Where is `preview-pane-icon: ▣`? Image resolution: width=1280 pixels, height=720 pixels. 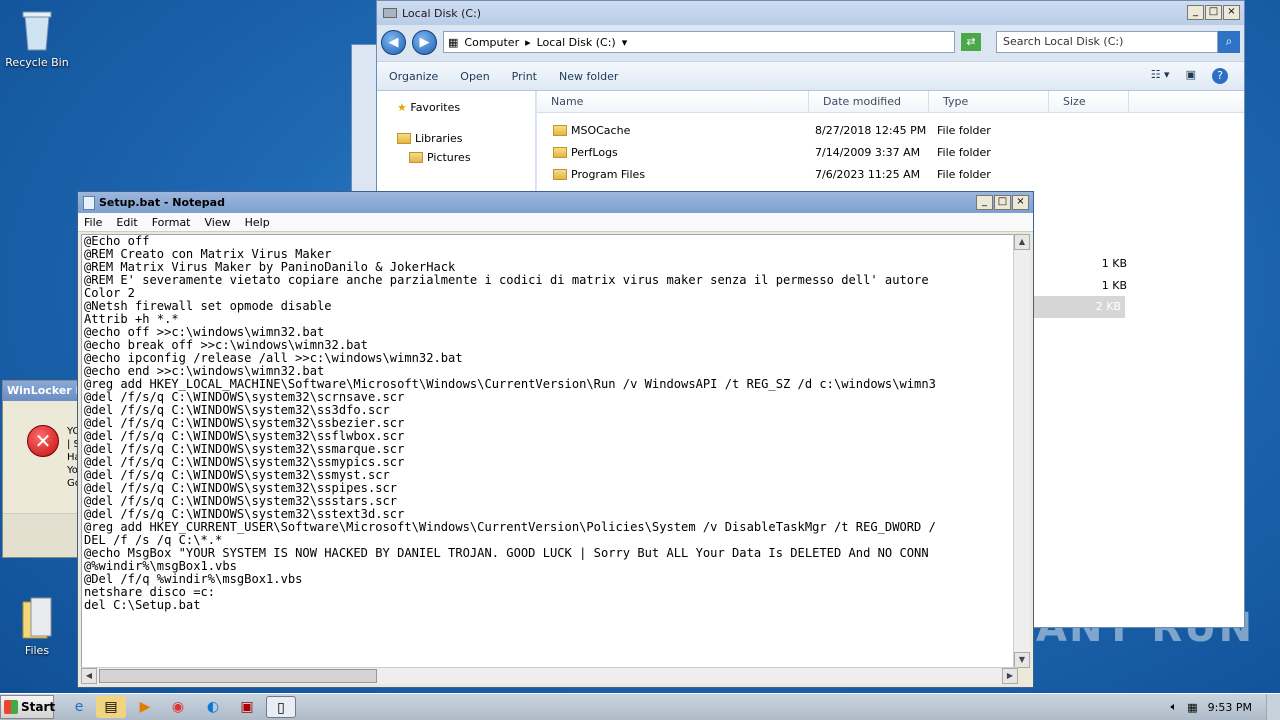 preview-pane-icon: ▣ is located at coordinates (1191, 76).